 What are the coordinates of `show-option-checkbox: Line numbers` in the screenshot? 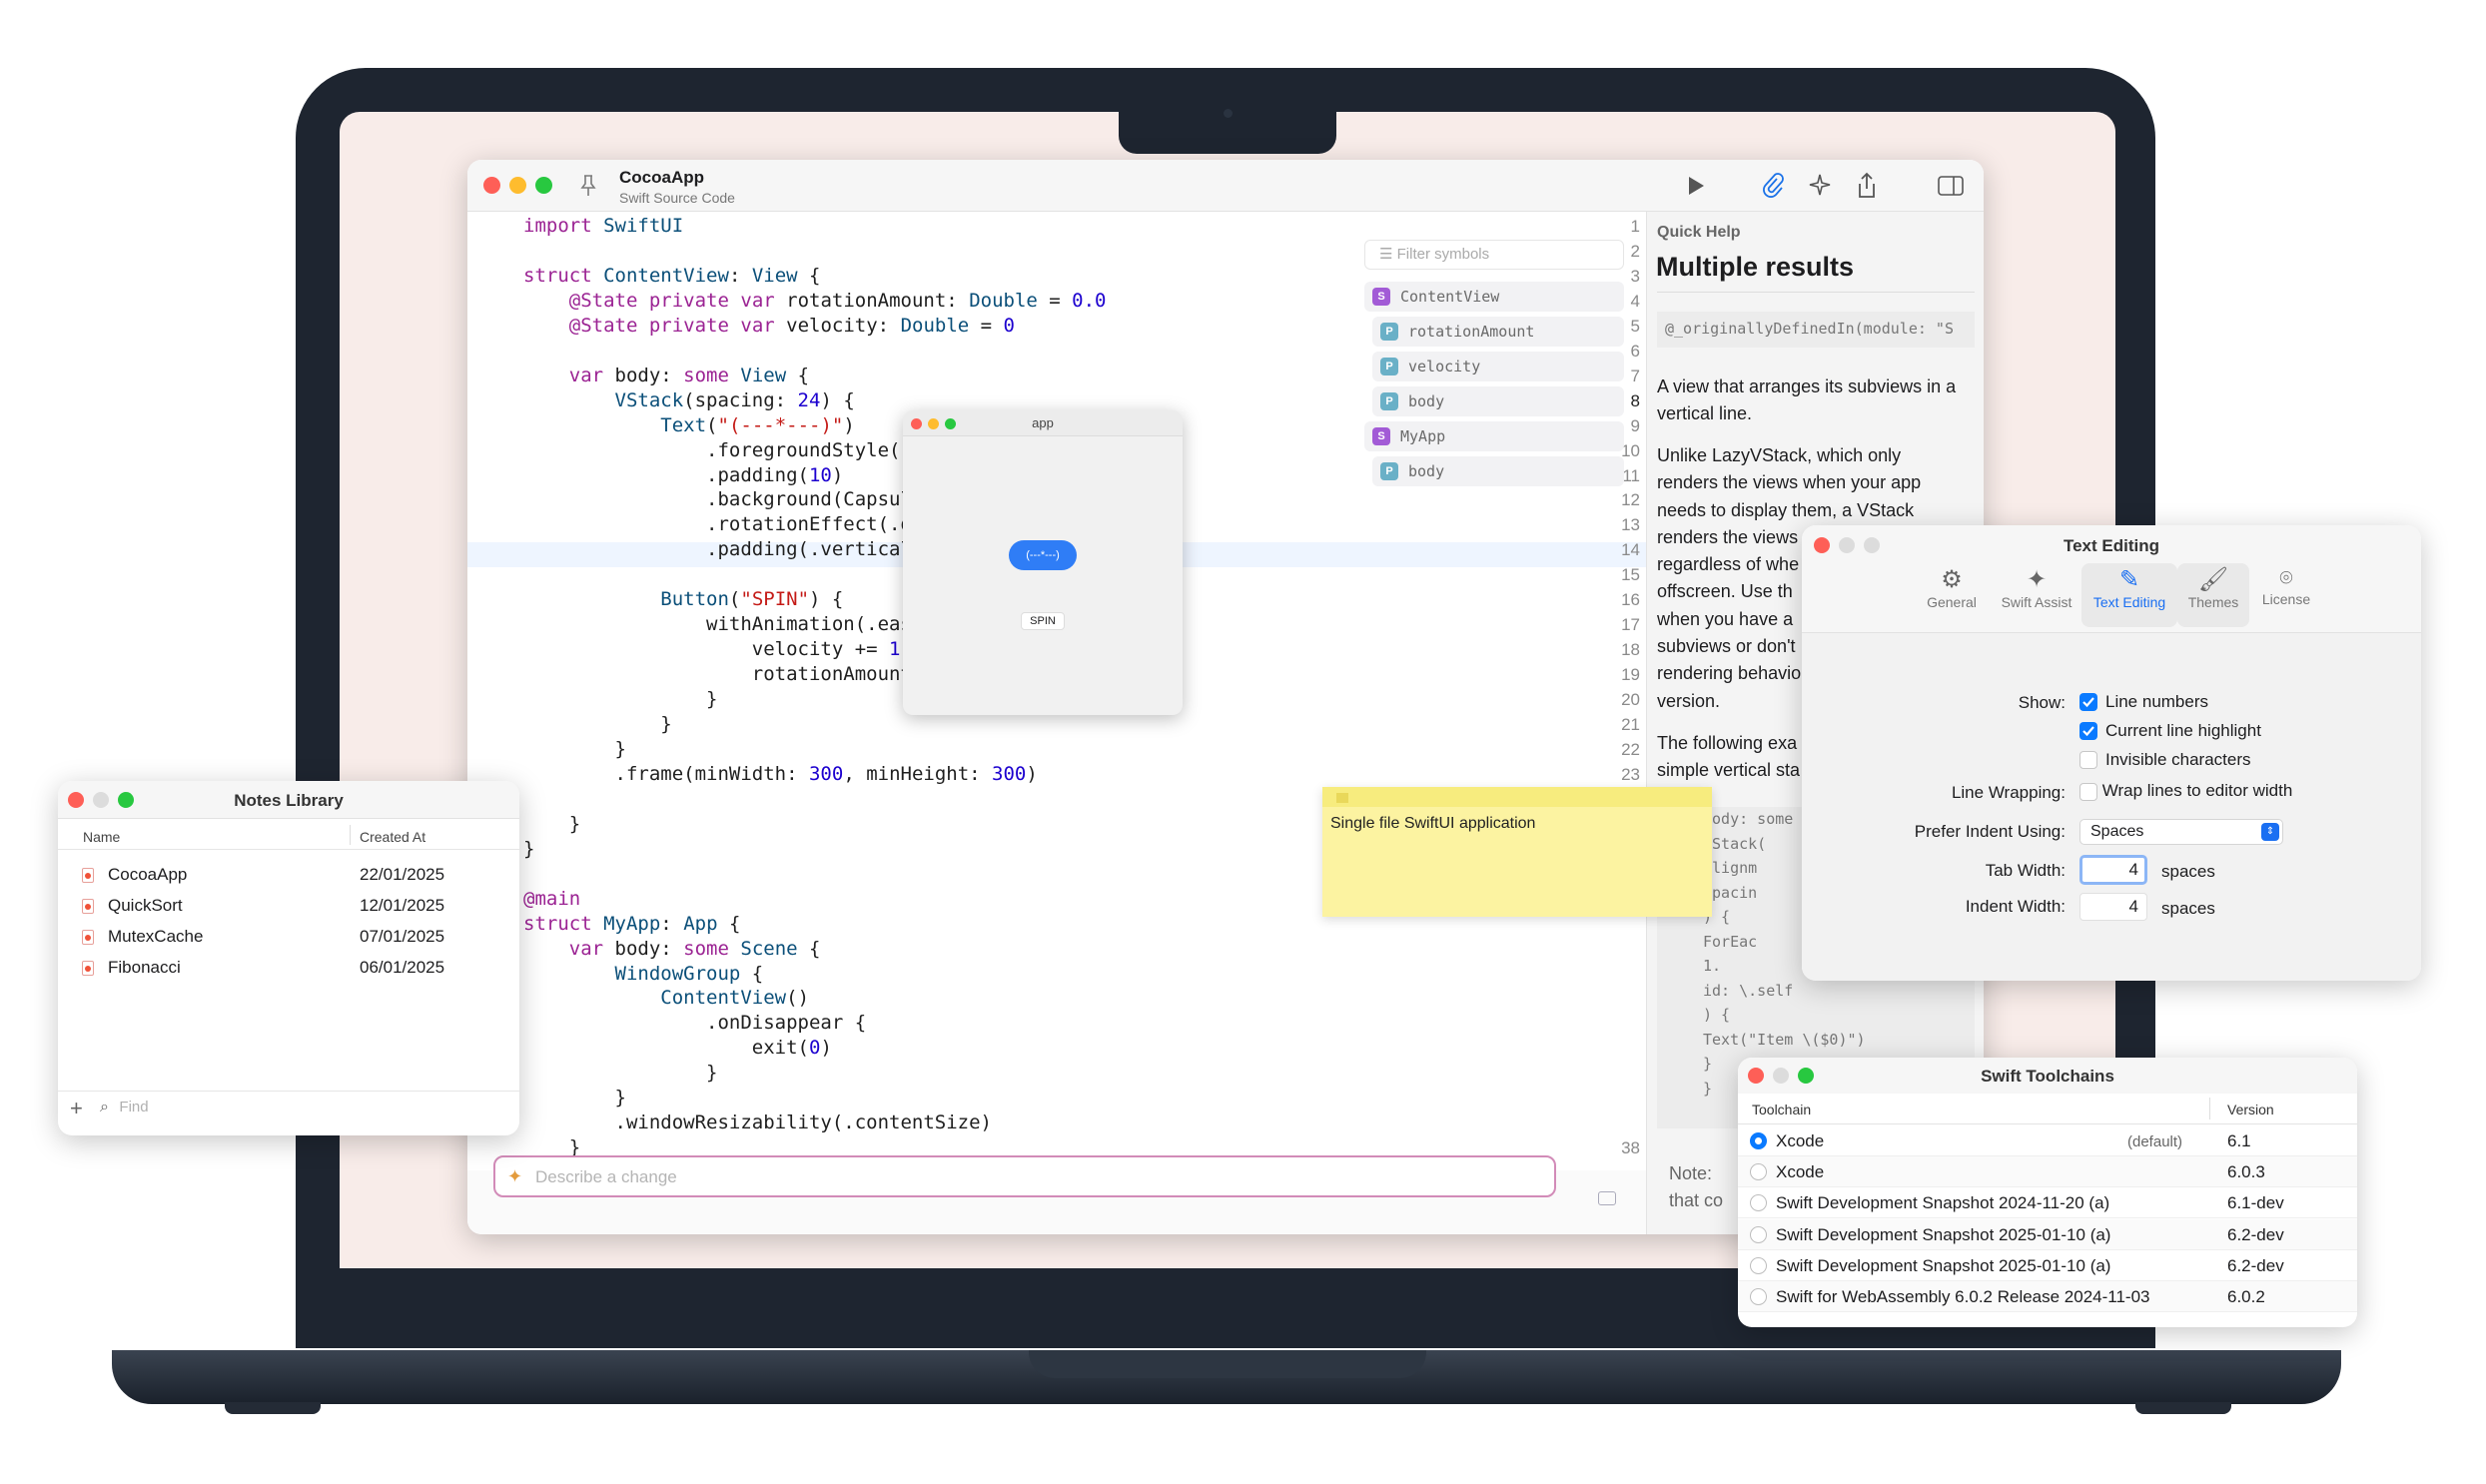 It's located at (2239, 706).